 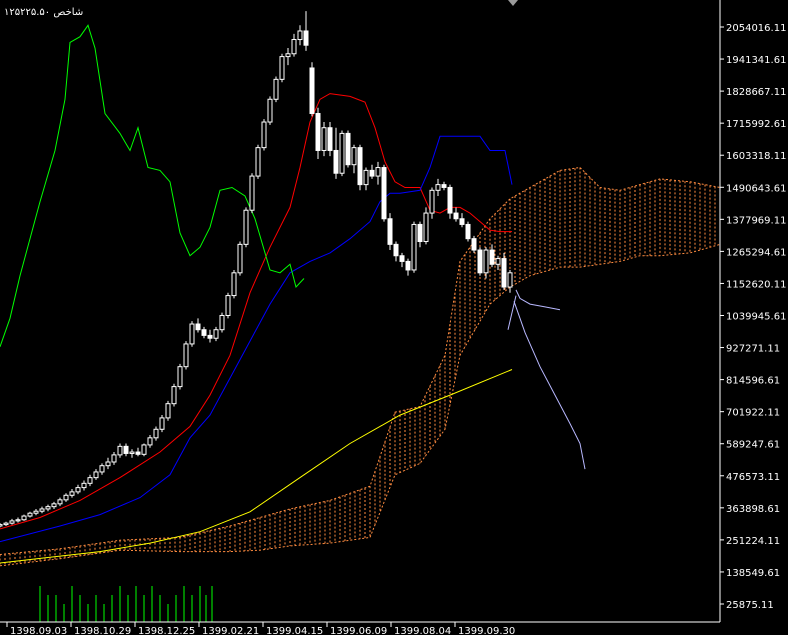 What do you see at coordinates (43, 12) in the screenshot?
I see `chart-title: شاخص ۱۲۵۲۲۵.۵۰` at bounding box center [43, 12].